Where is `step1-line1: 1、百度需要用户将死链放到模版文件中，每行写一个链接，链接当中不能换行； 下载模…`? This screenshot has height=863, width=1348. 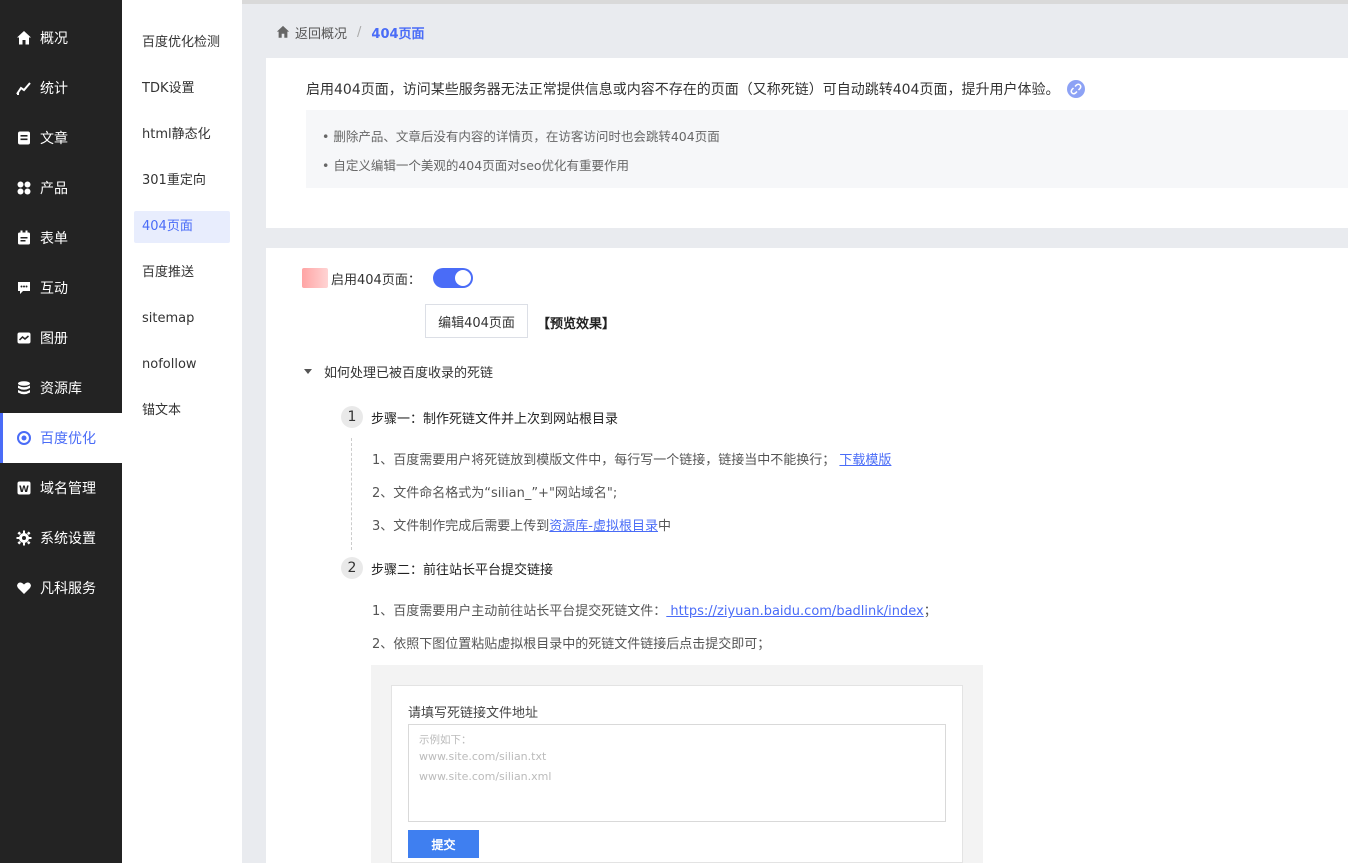 step1-line1: 1、百度需要用户将死链放到模版文件中，每行写一个链接，链接当中不能换行； 下载模… is located at coordinates (631, 458).